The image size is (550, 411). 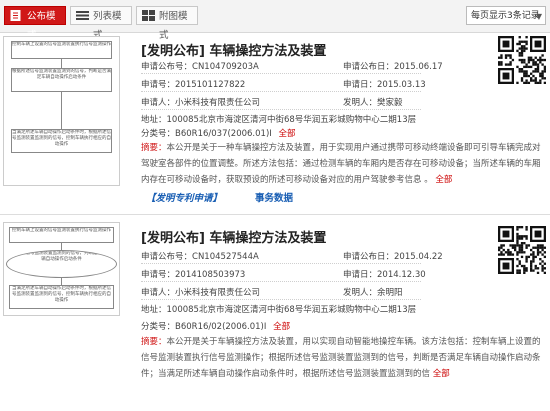 I want to click on field-value: 2015.06.17, so click(x=418, y=67).